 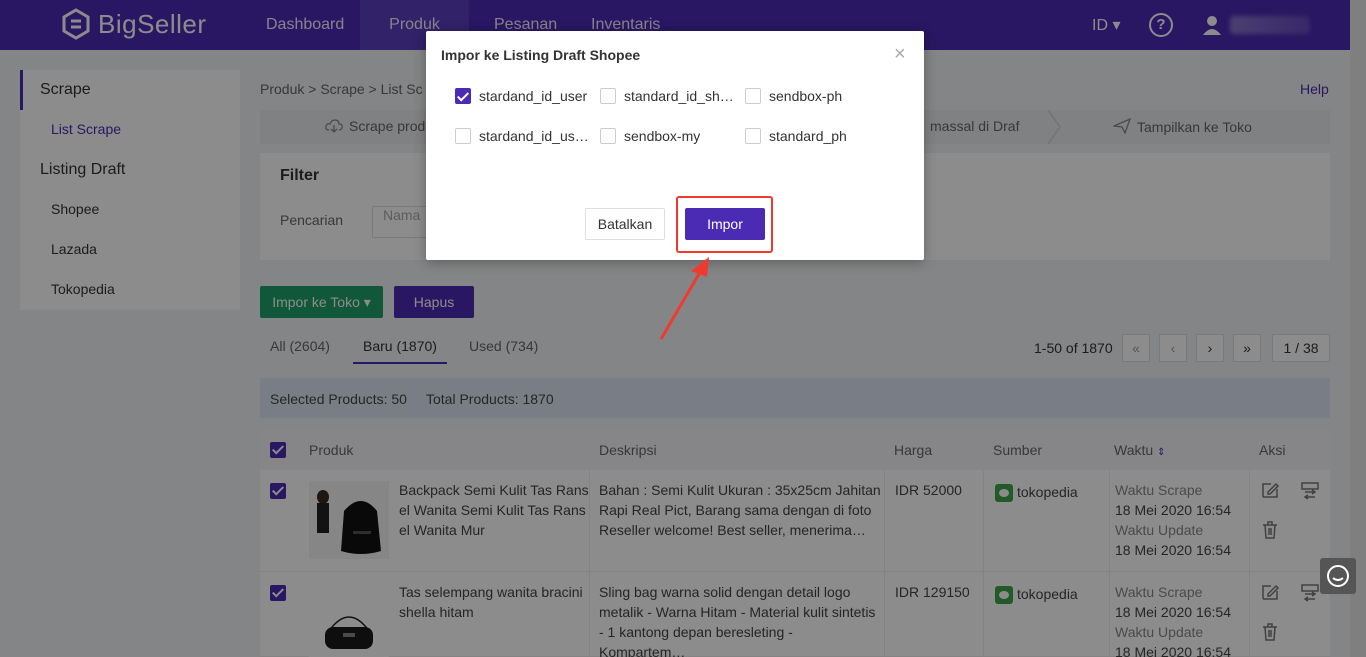 I want to click on store-option: stardand_id_user, so click(x=521, y=96).